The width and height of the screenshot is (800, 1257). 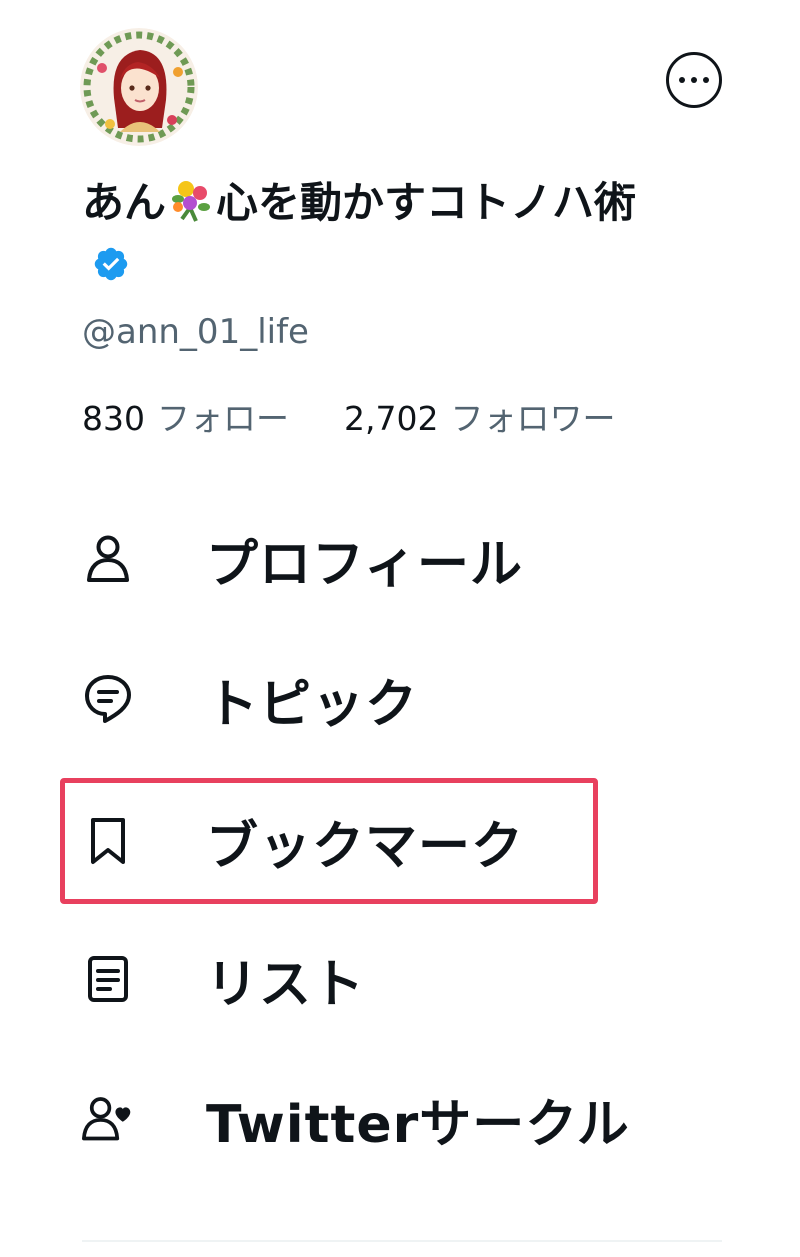 I want to click on menu-item-bookmarks: ブックマーク, so click(x=402, y=841).